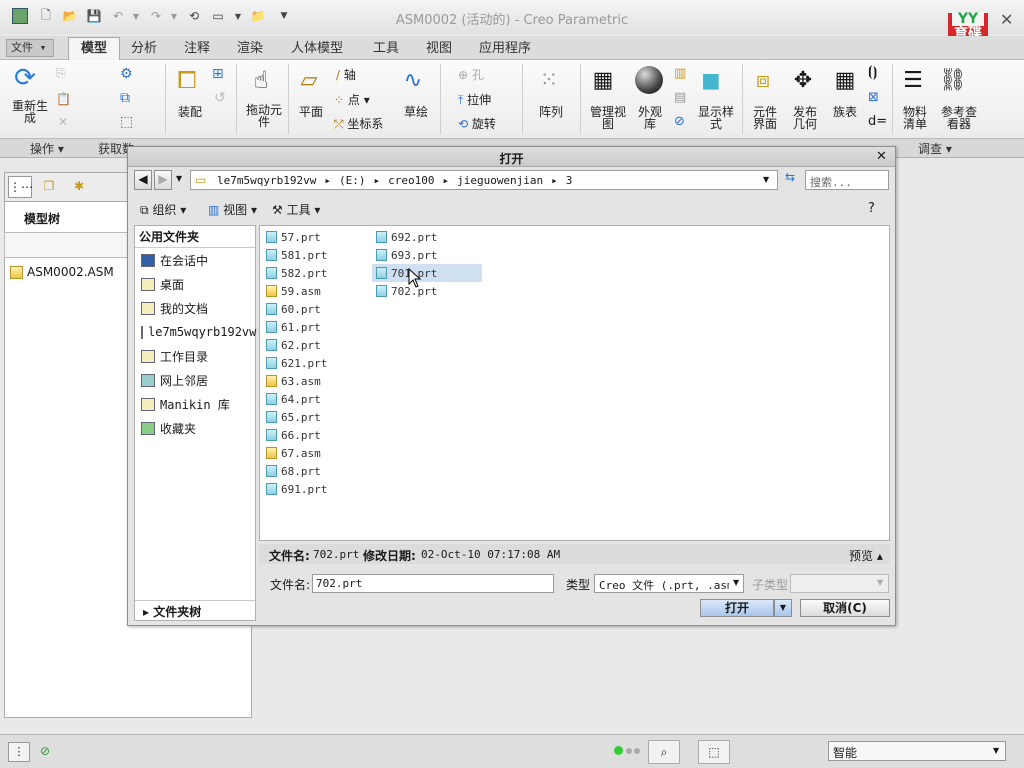 The width and height of the screenshot is (1024, 768). I want to click on copy-geometry-icon: ⧉, so click(125, 98).